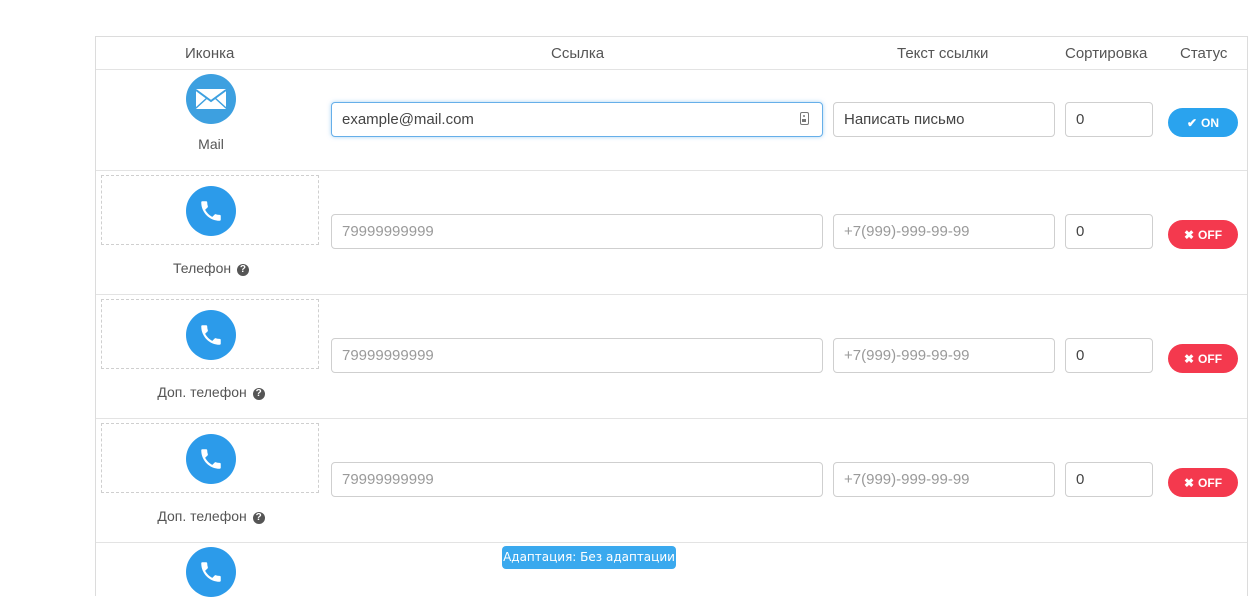 The width and height of the screenshot is (1252, 602). I want to click on contact-card-icon, so click(804, 118).